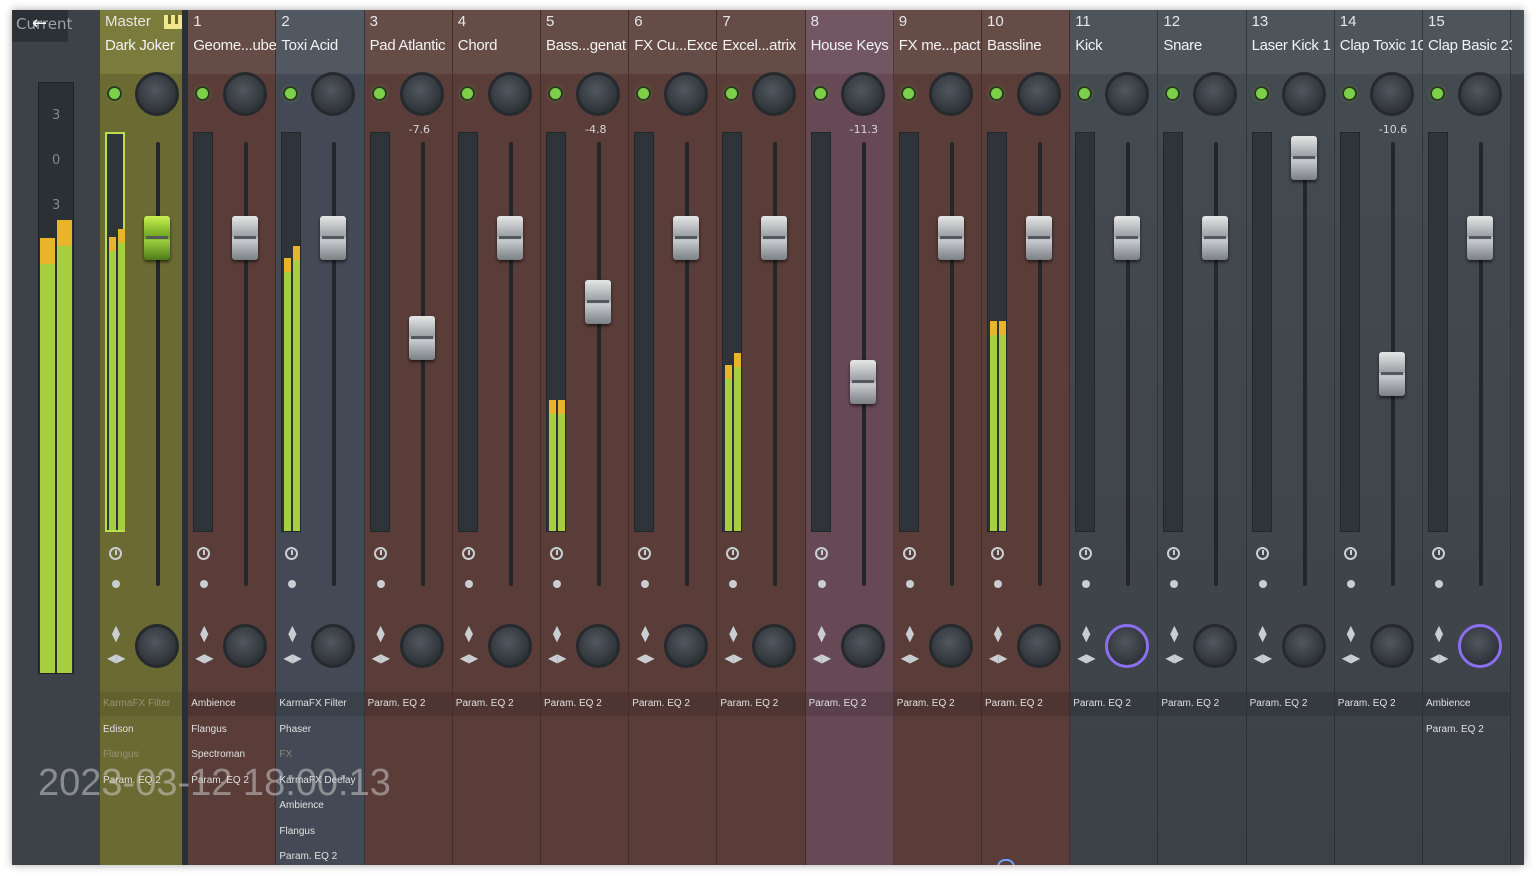  What do you see at coordinates (323, 45) in the screenshot?
I see `strip-name: Toxi Acid` at bounding box center [323, 45].